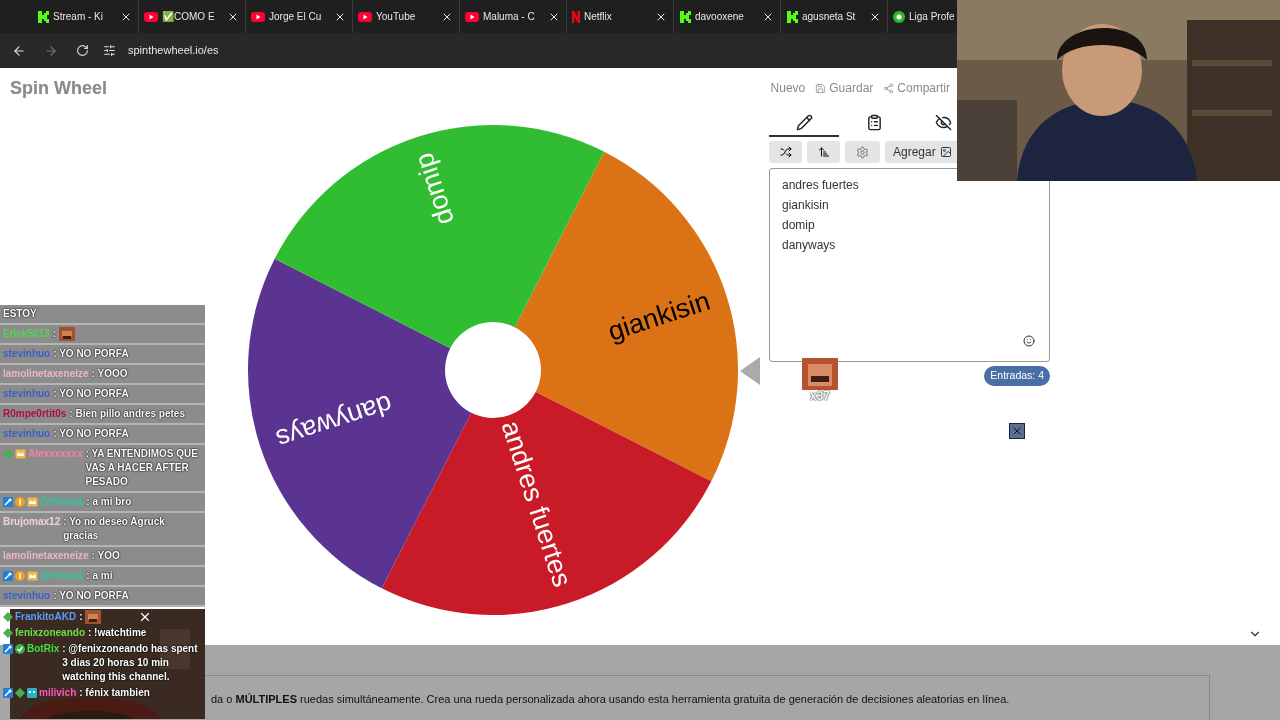 The width and height of the screenshot is (1280, 720). Describe the element at coordinates (922, 16) in the screenshot. I see `browser-tab: Liga Profe` at that location.